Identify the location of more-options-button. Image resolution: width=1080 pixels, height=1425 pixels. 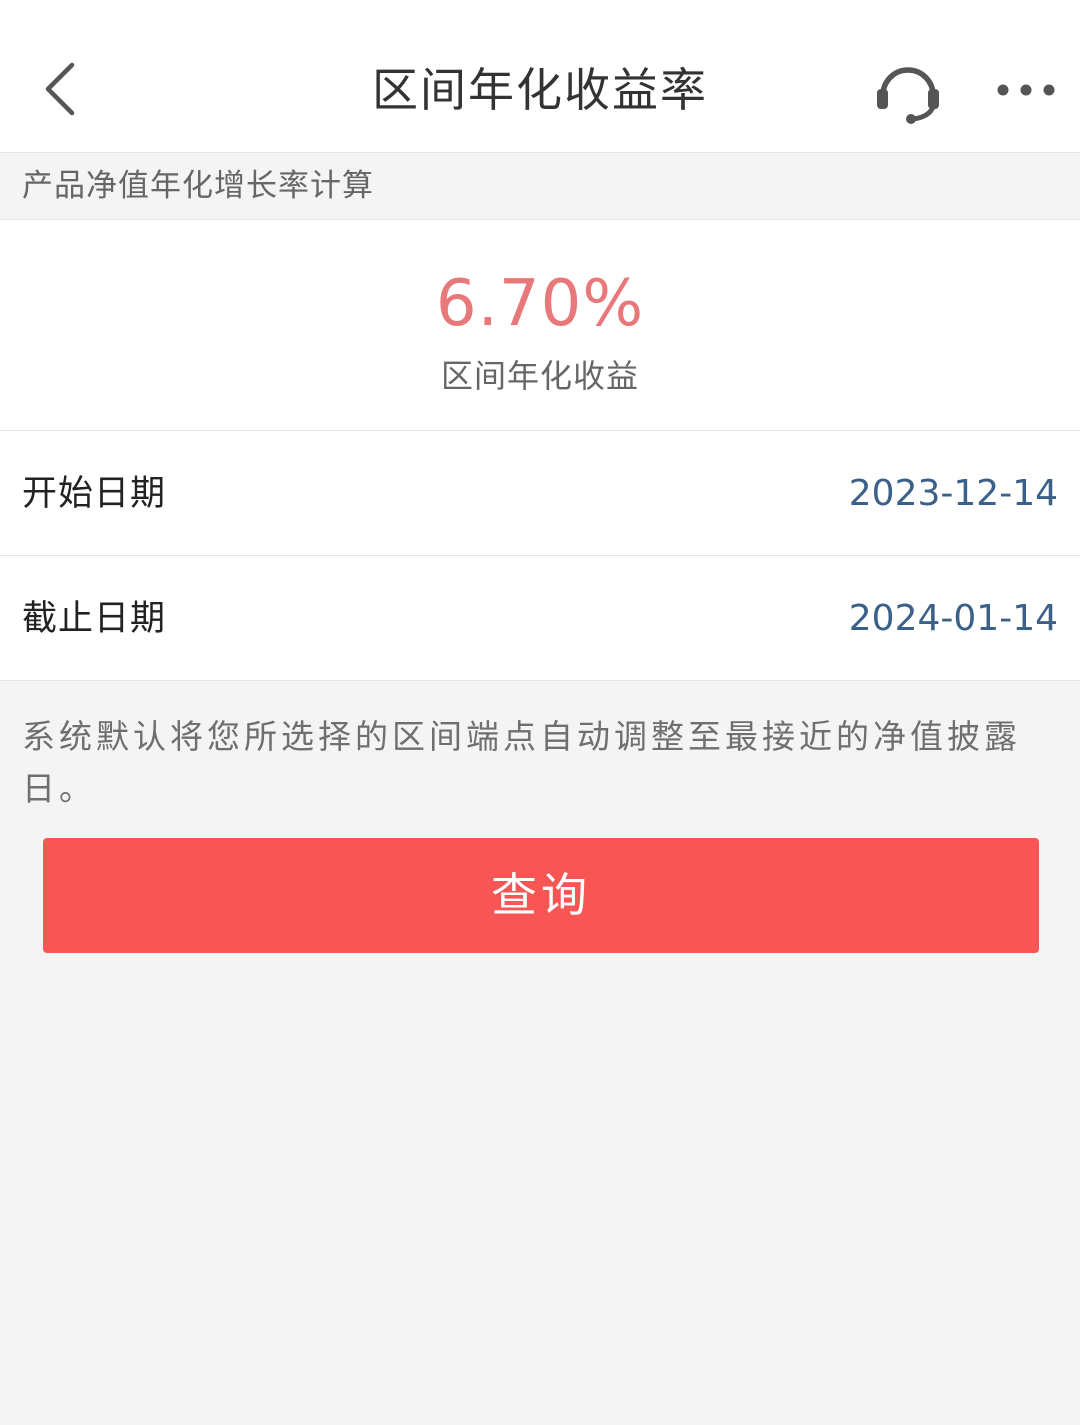
(1026, 90).